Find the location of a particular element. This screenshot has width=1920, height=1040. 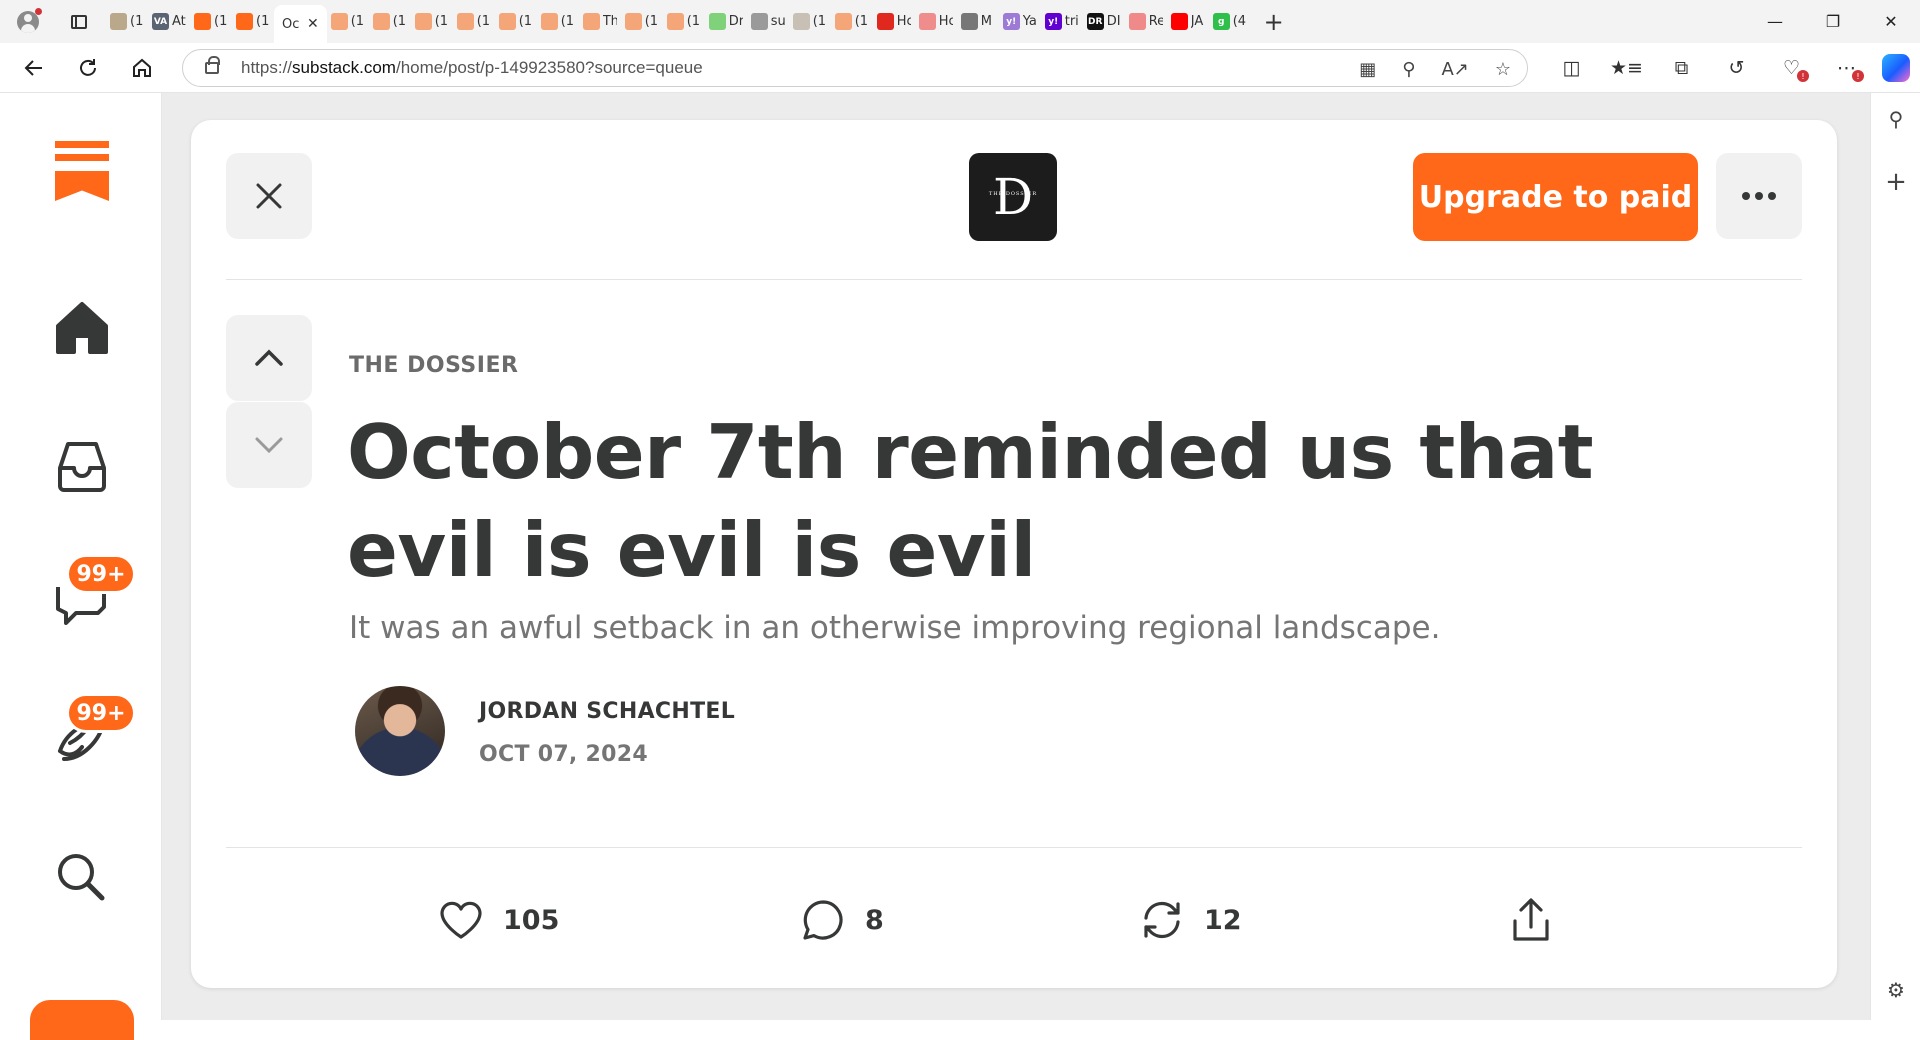

browser-tab: su is located at coordinates (768, 22).